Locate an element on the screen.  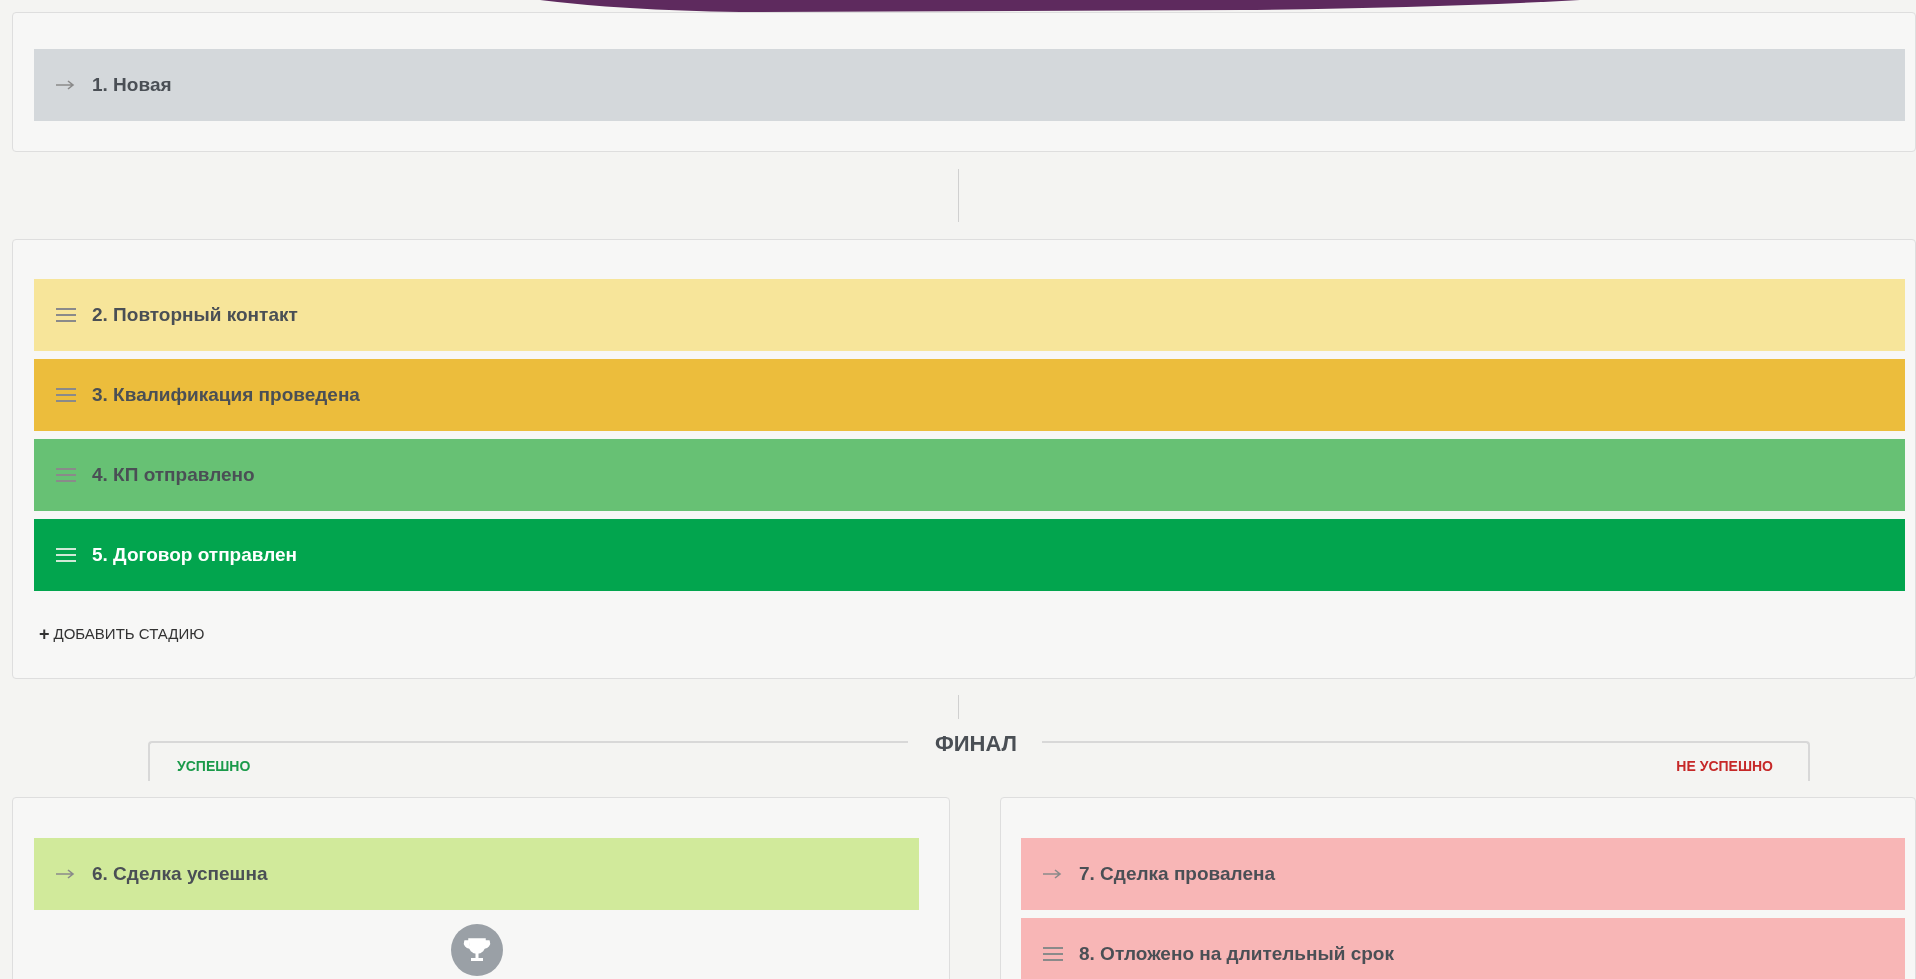
stage-name: 2. Повторный контакт is located at coordinates (195, 314).